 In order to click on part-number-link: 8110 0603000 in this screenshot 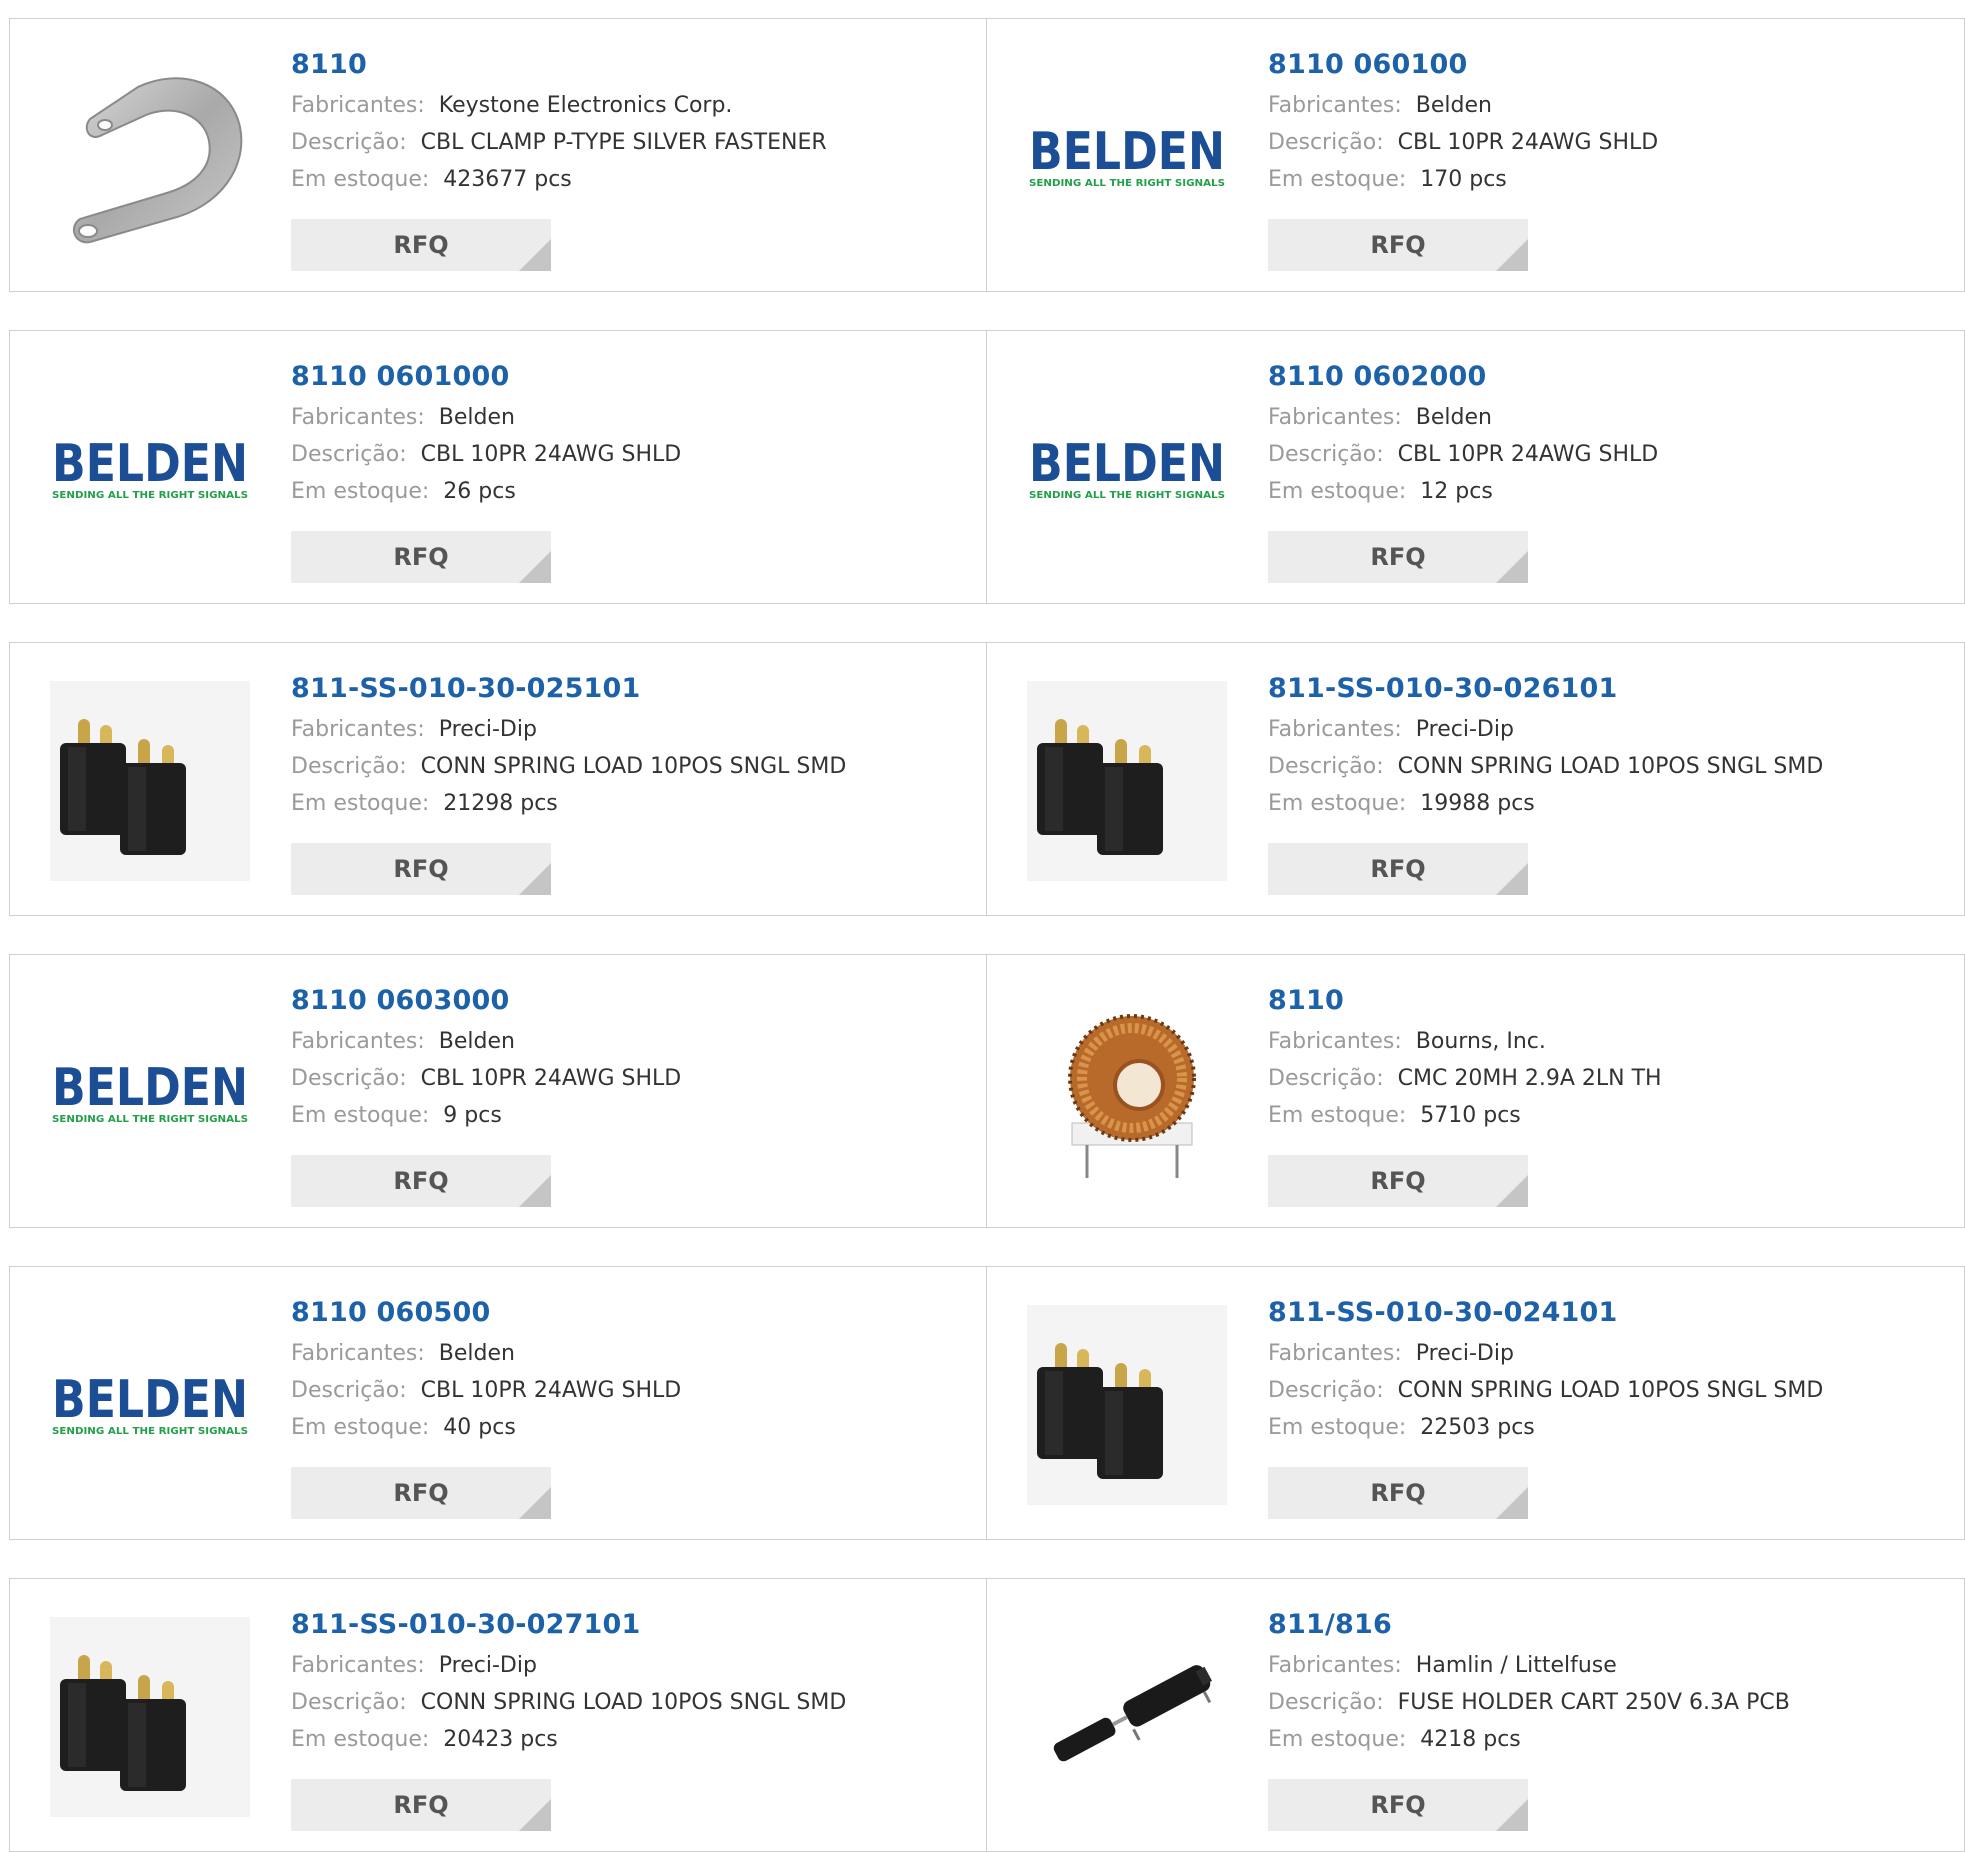, I will do `click(486, 1001)`.